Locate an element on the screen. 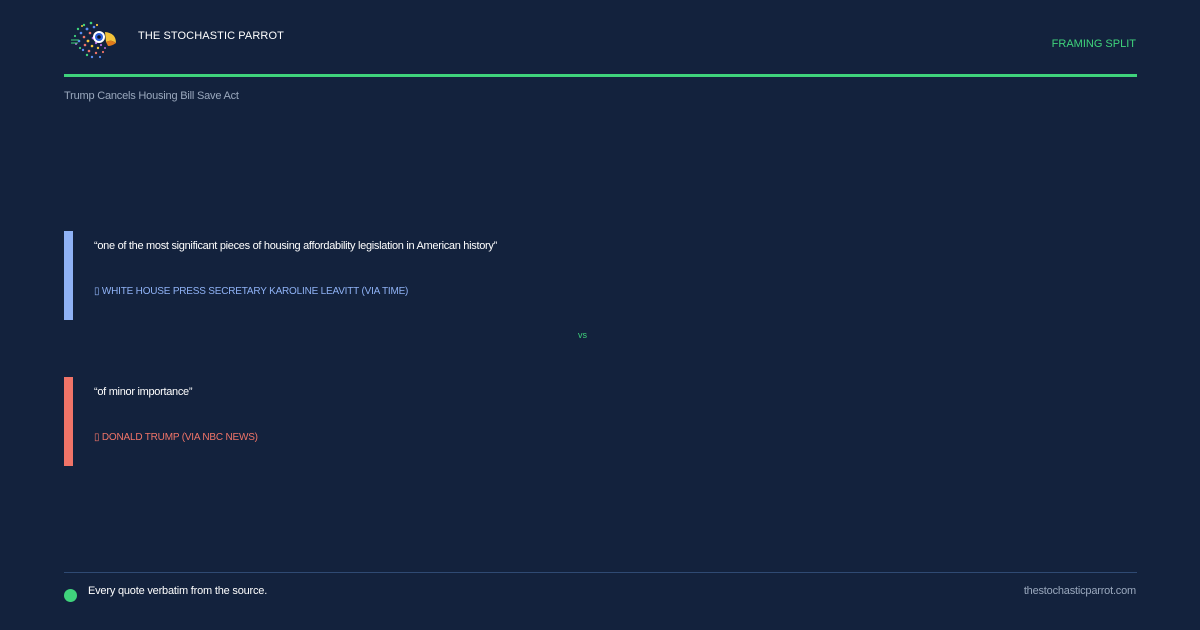 The image size is (1200, 630). framing-split-label: FRAMING SPLIT is located at coordinates (1093, 44).